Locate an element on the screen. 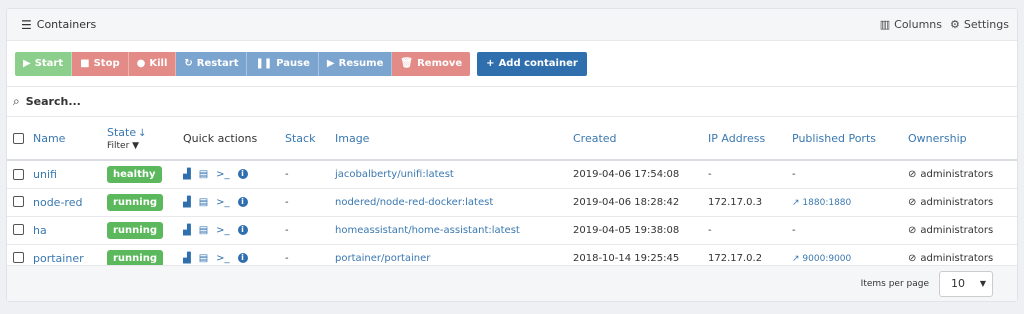 The width and height of the screenshot is (1024, 314). column-ports: Published Ports is located at coordinates (846, 138).